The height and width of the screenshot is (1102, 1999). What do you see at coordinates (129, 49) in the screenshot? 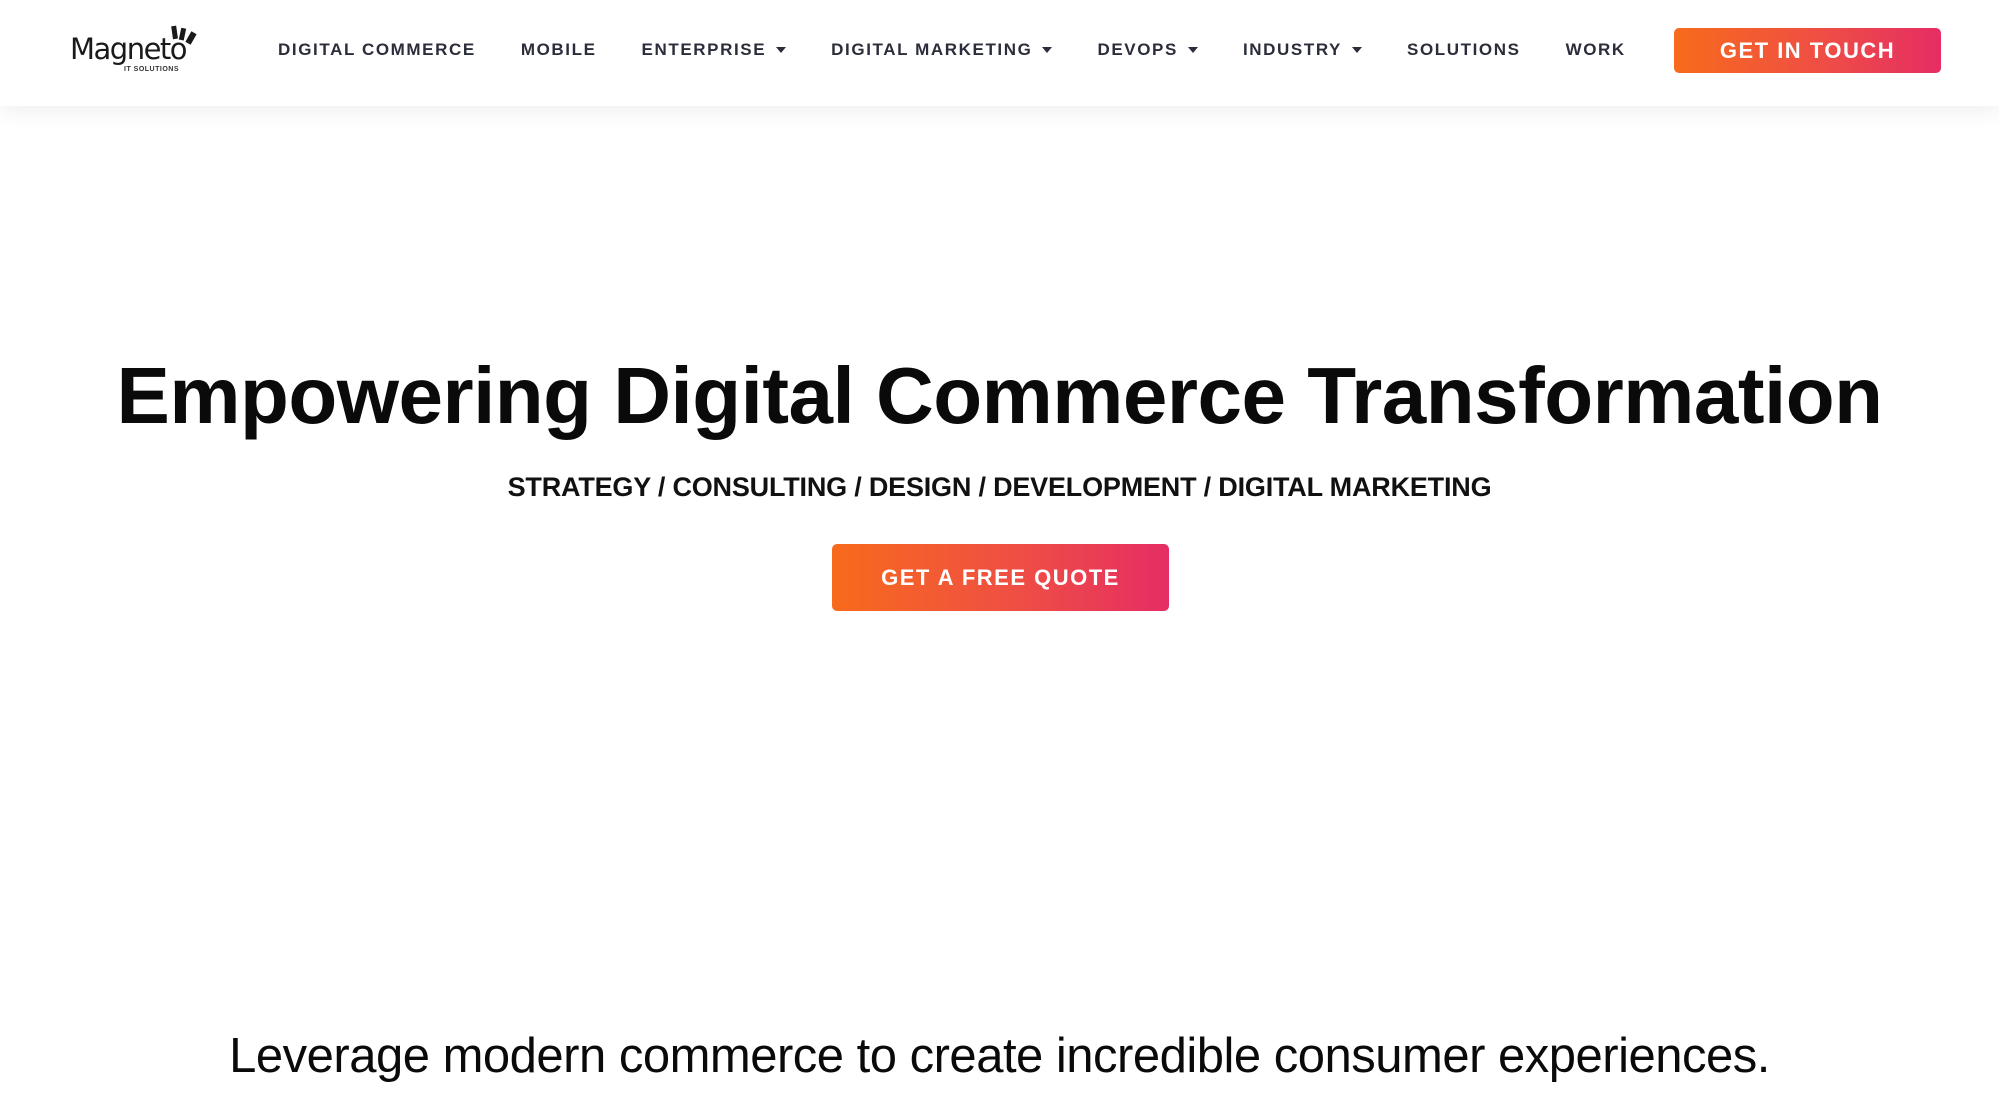
I see `logo-wordmark: Magneto` at bounding box center [129, 49].